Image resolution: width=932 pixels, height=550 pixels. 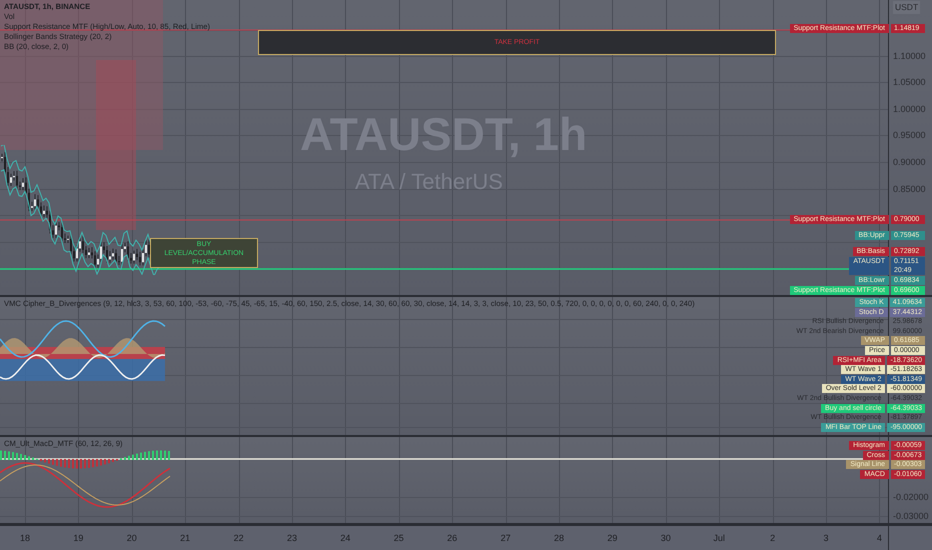 What do you see at coordinates (911, 497) in the screenshot?
I see `value-tick: -0.02000` at bounding box center [911, 497].